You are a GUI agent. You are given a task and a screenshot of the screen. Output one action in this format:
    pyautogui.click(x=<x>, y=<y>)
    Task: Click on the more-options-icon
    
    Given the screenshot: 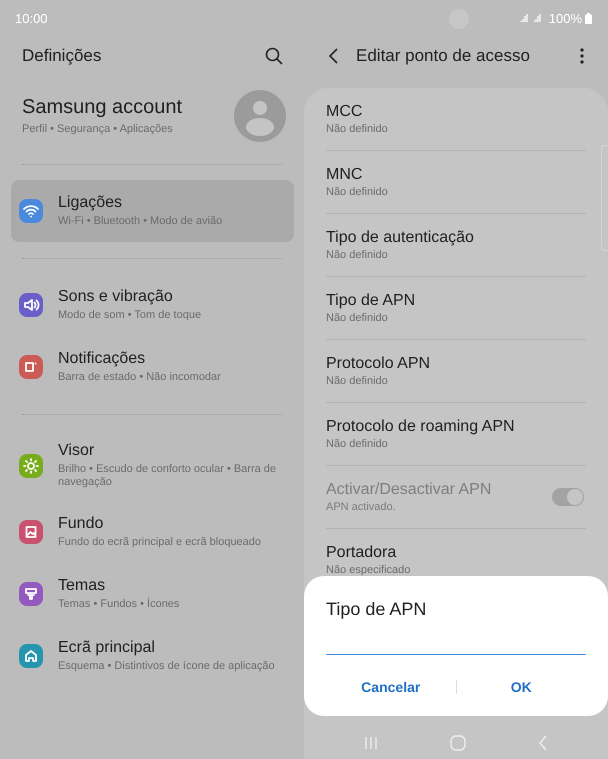 What is the action you would take?
    pyautogui.click(x=582, y=56)
    